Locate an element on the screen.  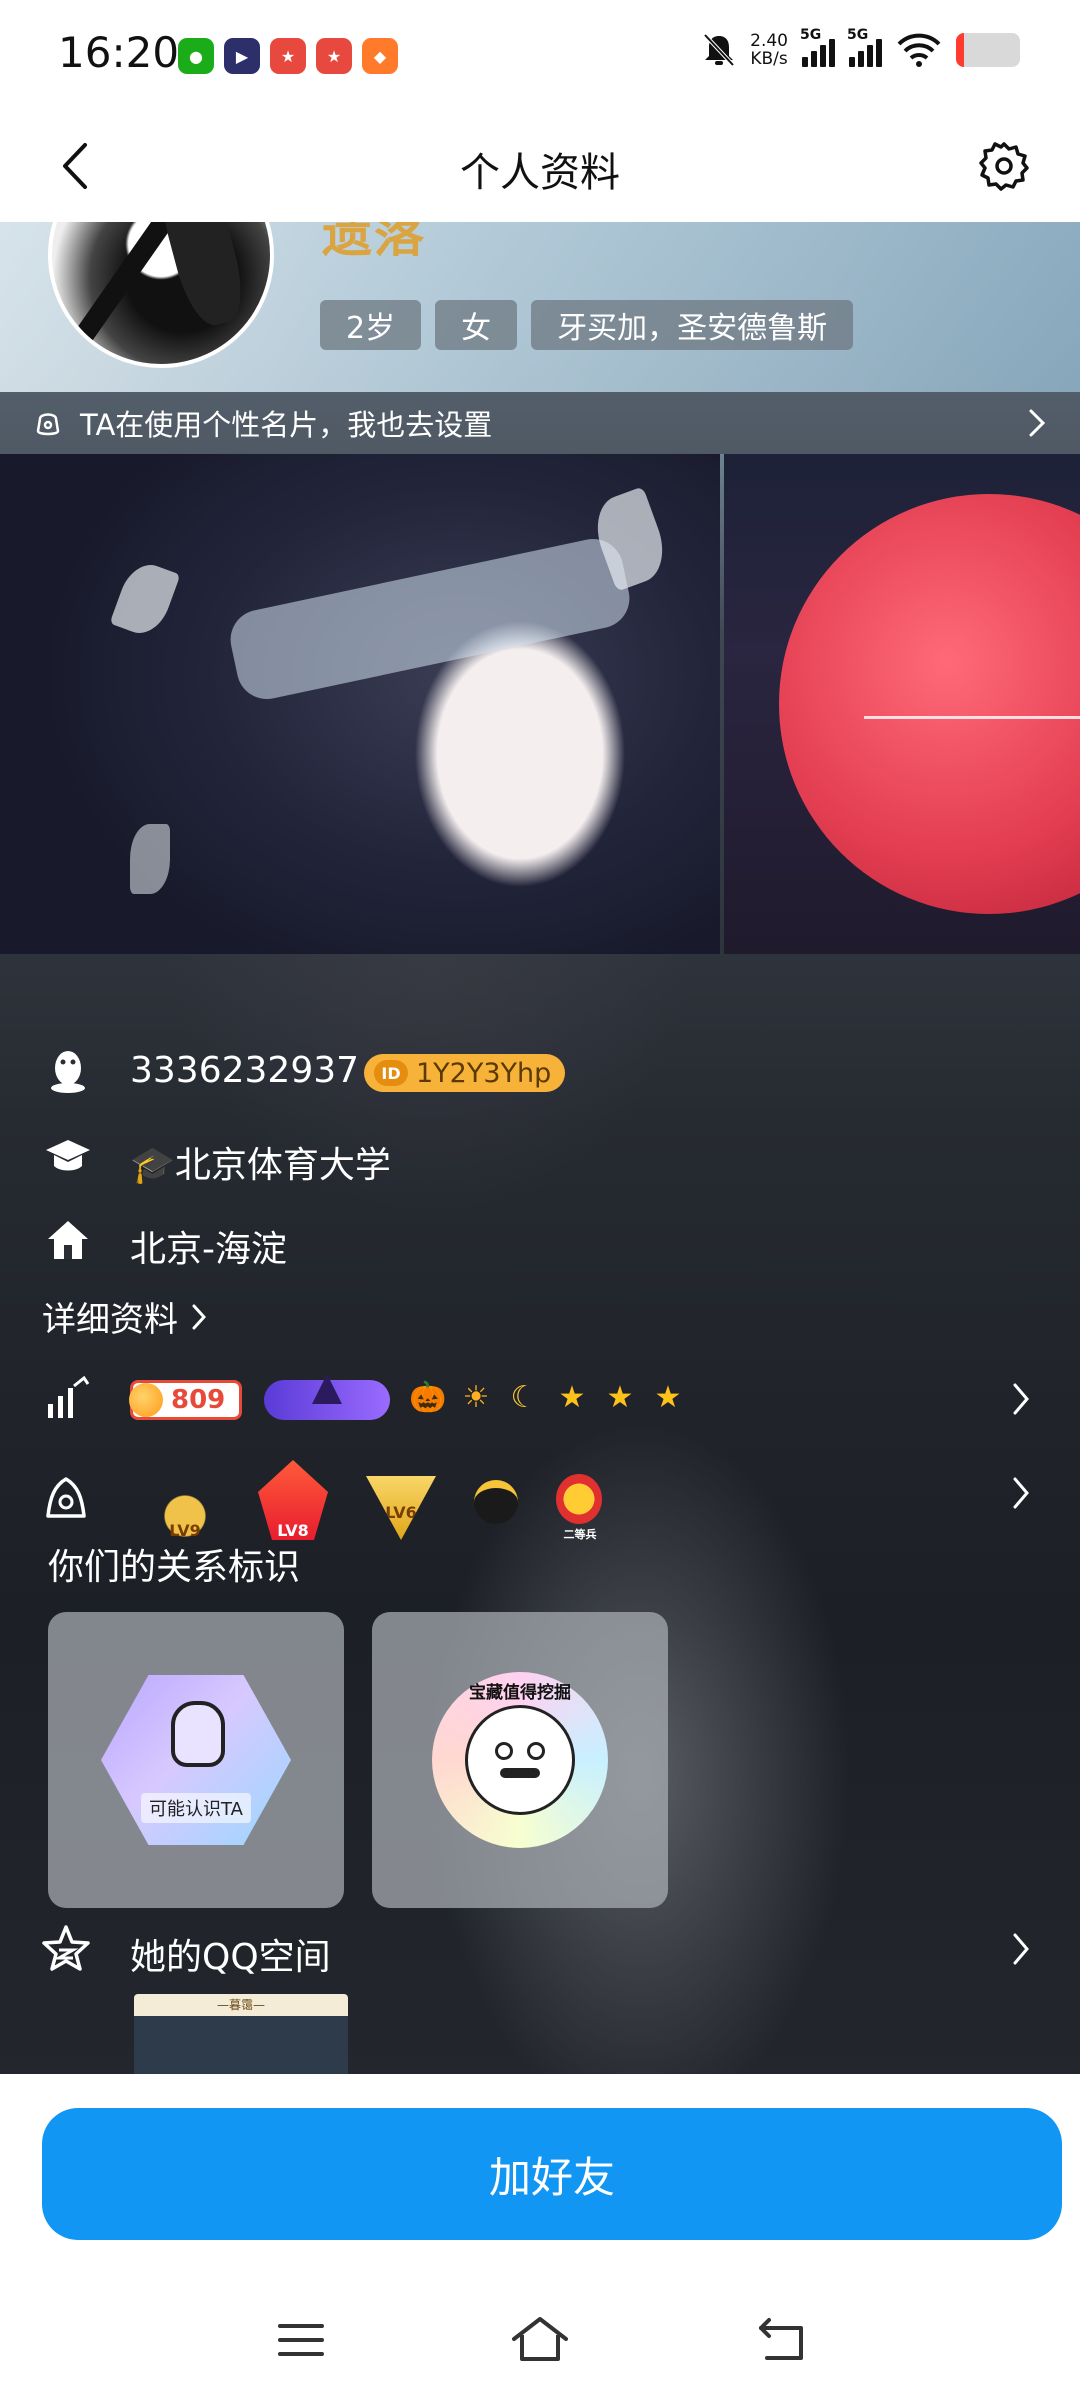
star-outline-icon is located at coordinates (66, 1948).